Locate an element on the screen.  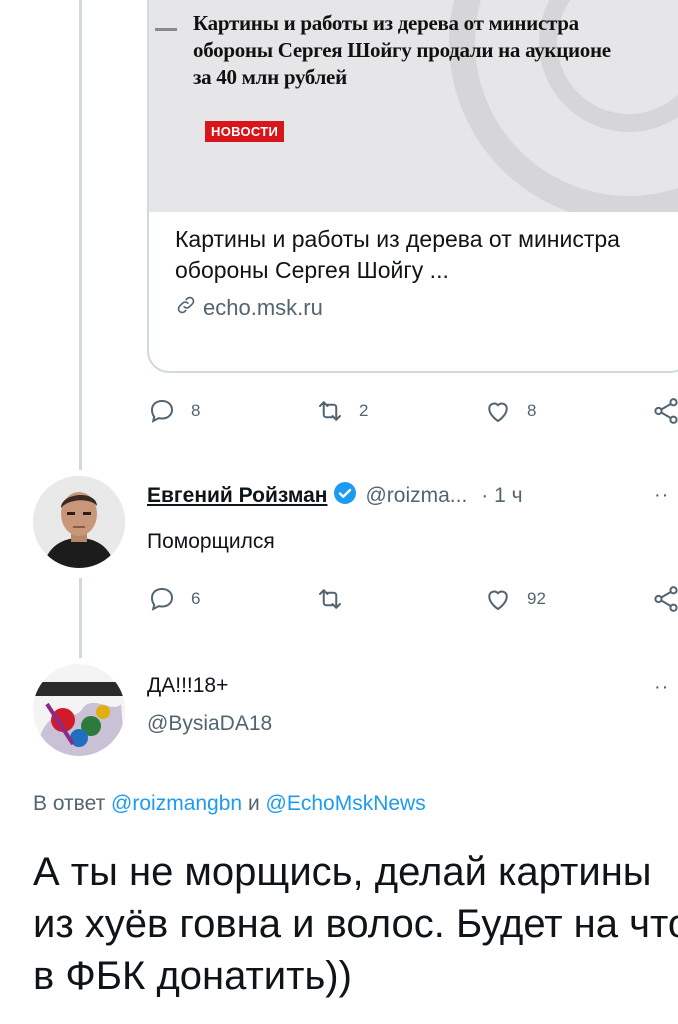
tweet2-header: Евгений Ройзман @roizma... · 1 ч is located at coordinates (335, 495).